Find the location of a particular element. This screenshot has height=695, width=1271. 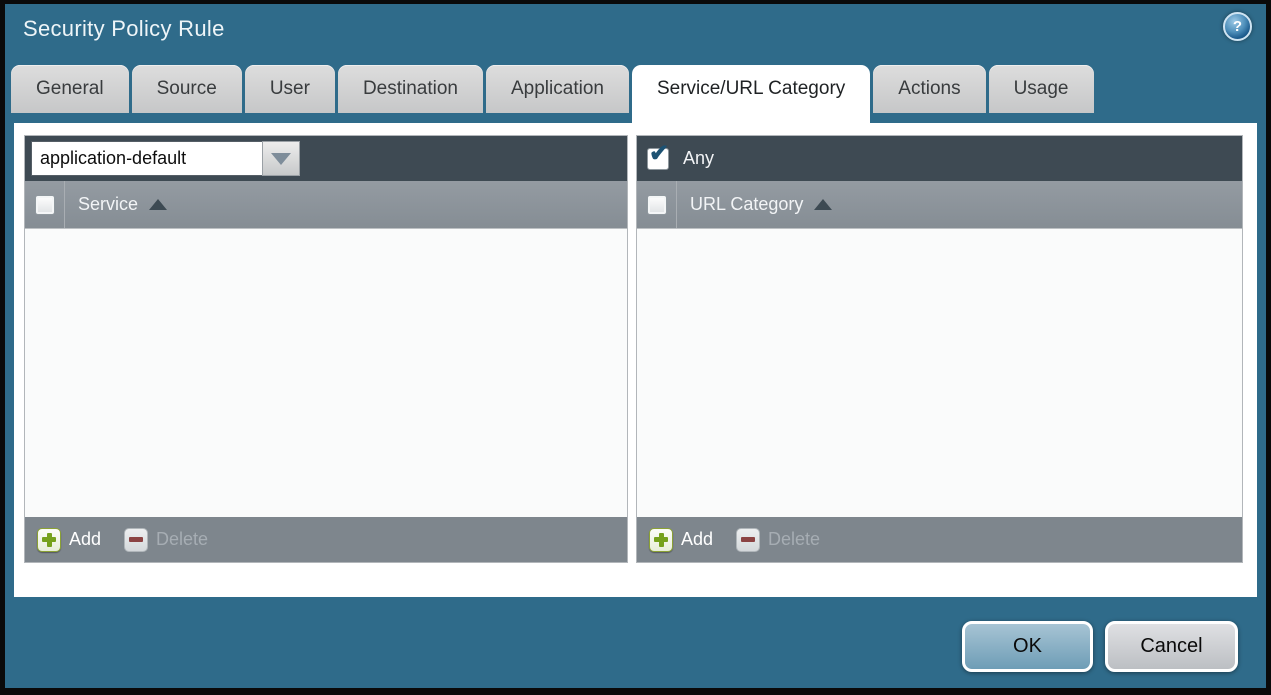

url-category-panel-footer: Add Delete is located at coordinates (939, 539).